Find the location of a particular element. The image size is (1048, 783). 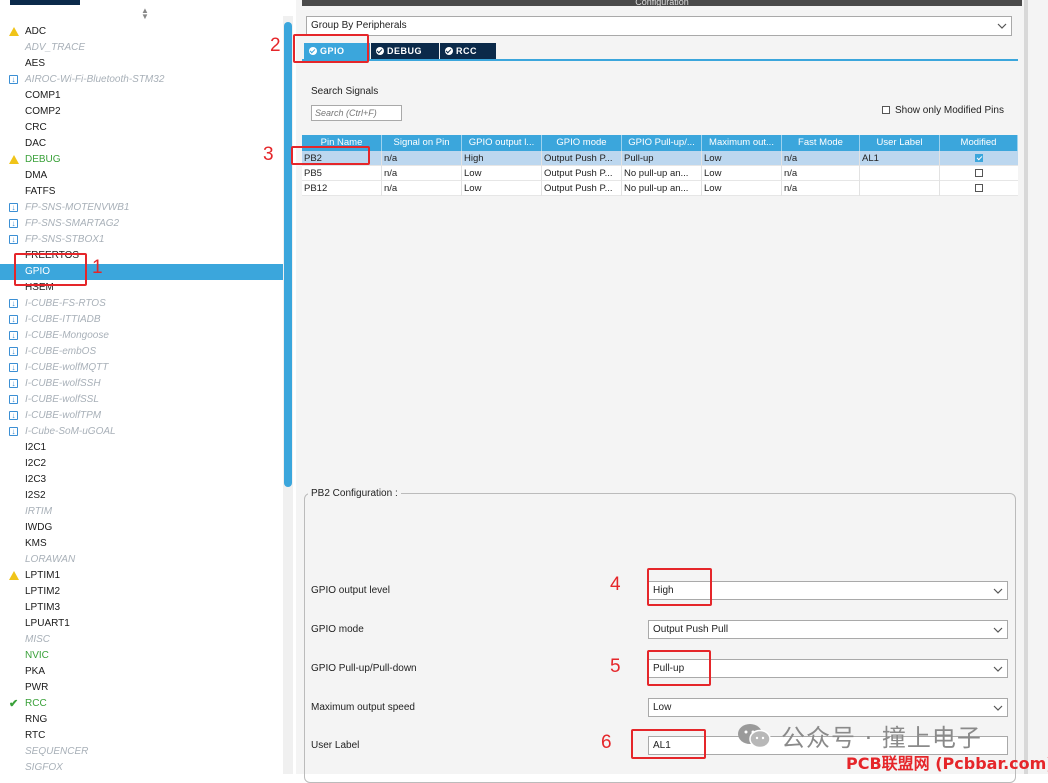

sidebar-item-label: MISC is located at coordinates (37, 639).